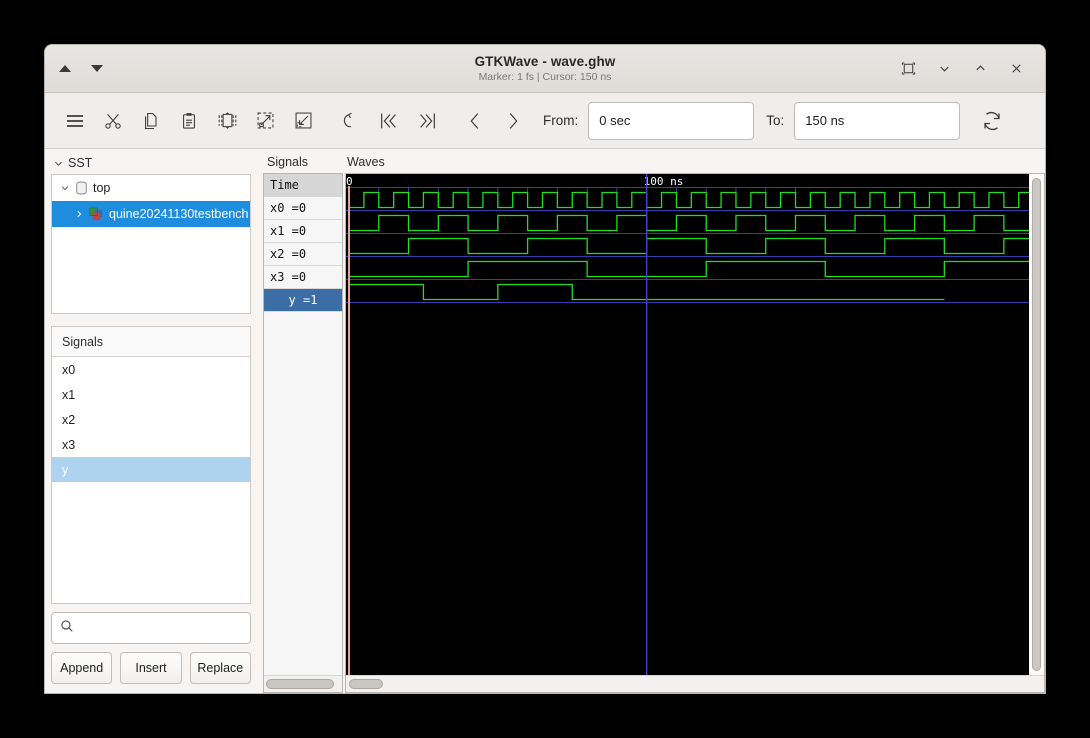  Describe the element at coordinates (151, 469) in the screenshot. I see `list-item: y` at that location.